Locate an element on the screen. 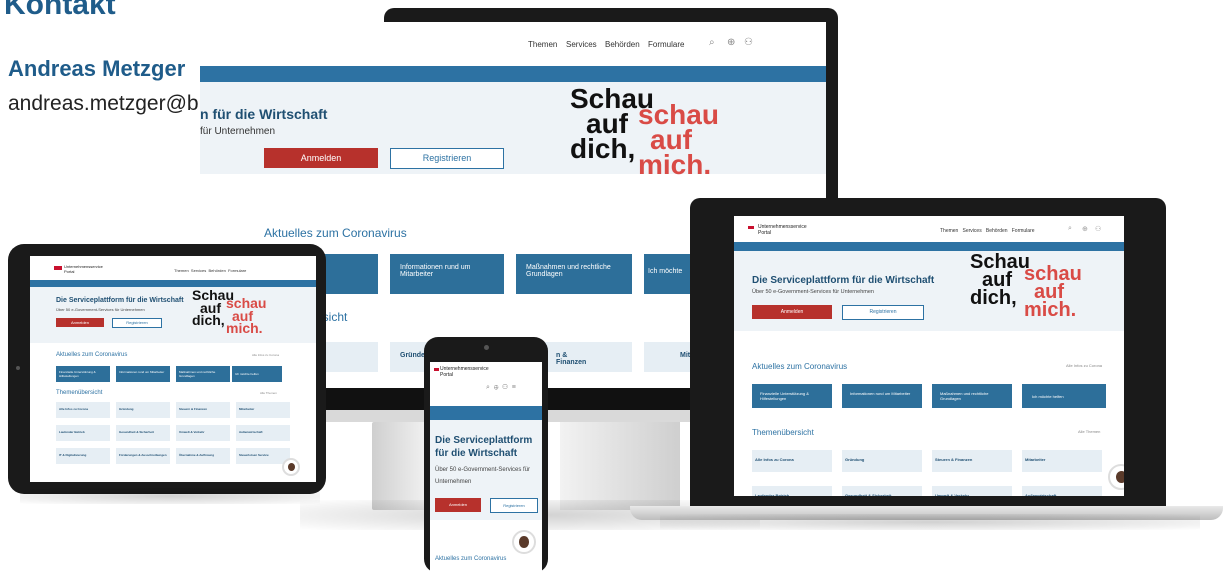  tablet-topic-tile: Umwelt & Verkehr is located at coordinates (203, 433).